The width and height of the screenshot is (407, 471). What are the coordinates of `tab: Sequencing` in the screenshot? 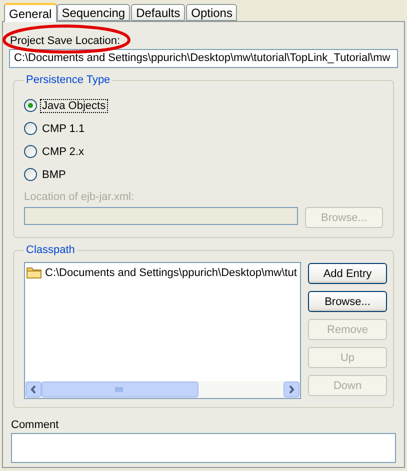 It's located at (93, 12).